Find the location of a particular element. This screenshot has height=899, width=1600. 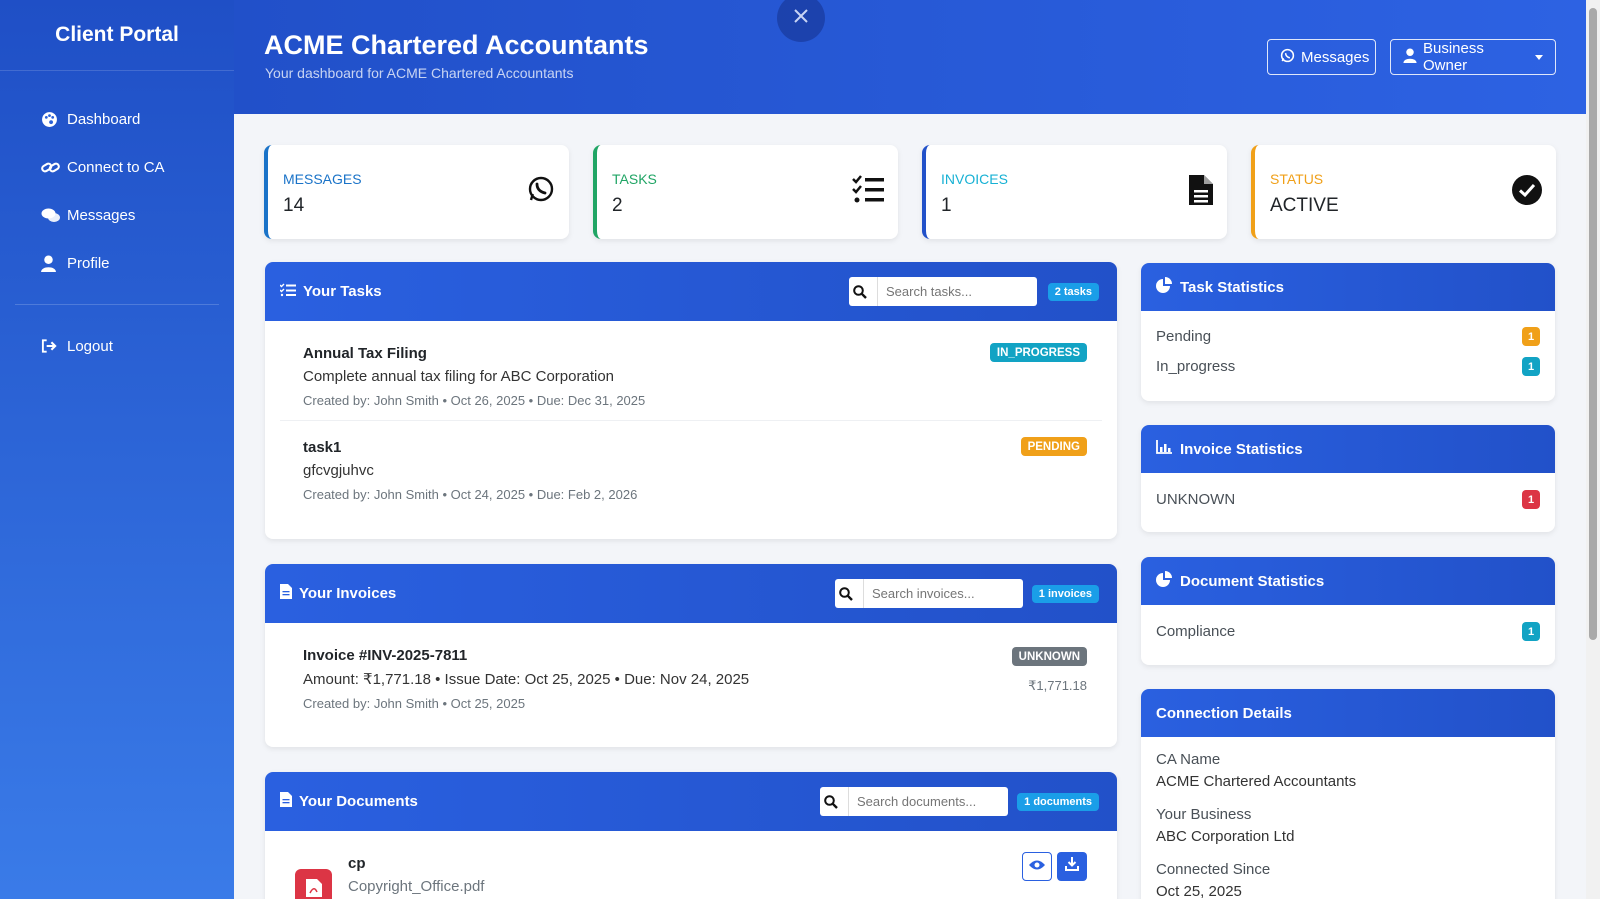

sidebar-divider is located at coordinates (117, 304).